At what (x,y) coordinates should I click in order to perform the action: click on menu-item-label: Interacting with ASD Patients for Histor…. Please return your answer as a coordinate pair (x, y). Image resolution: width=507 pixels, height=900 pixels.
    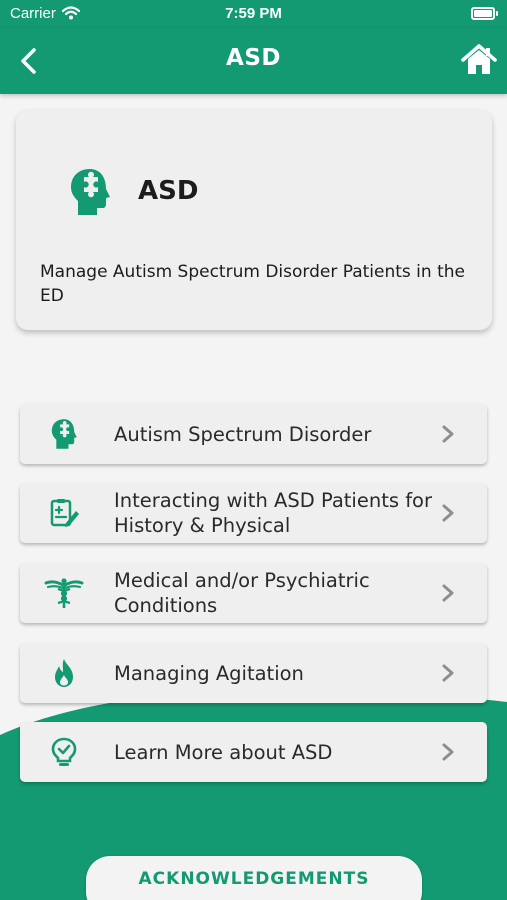
    Looking at the image, I should click on (273, 513).